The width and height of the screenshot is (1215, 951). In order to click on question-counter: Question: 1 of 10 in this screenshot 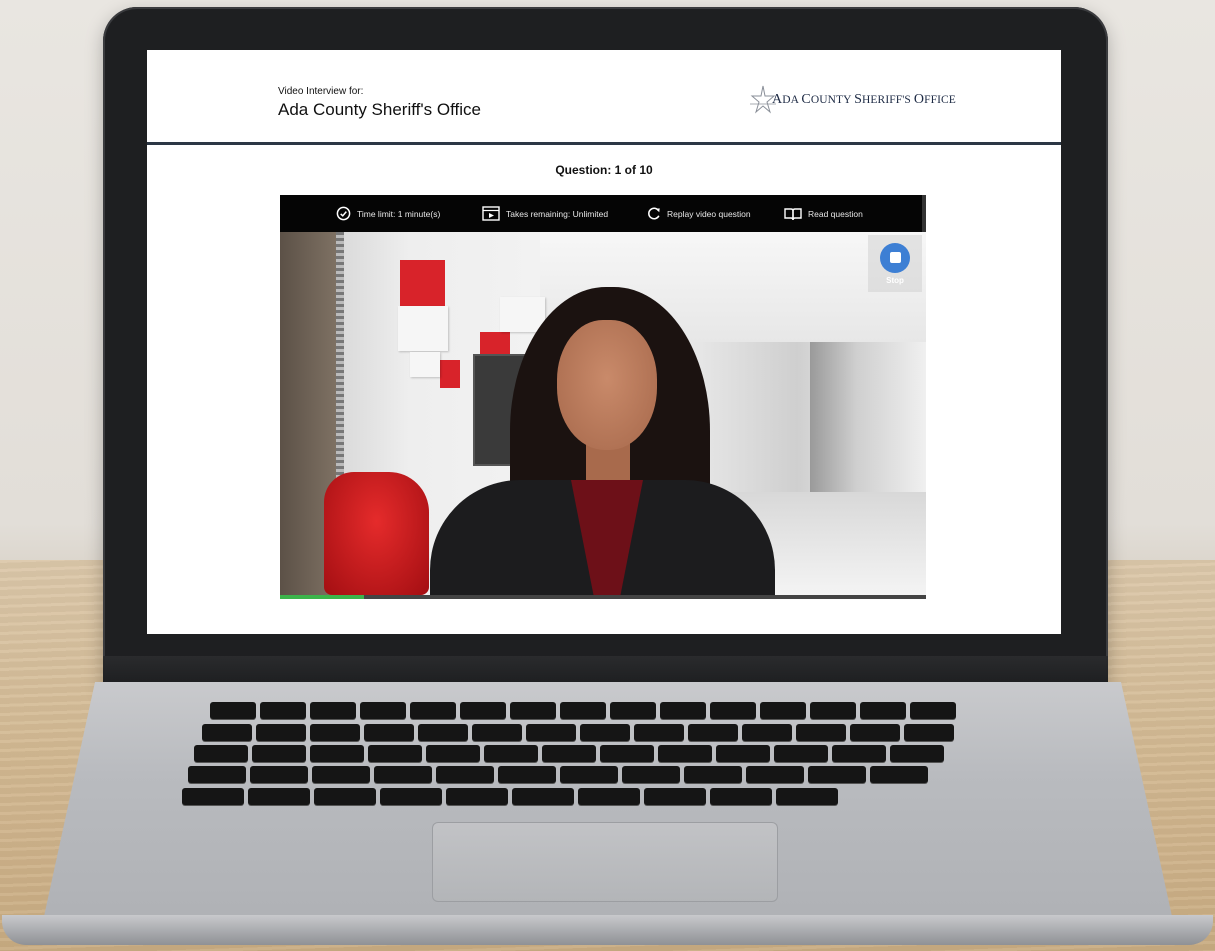, I will do `click(604, 170)`.